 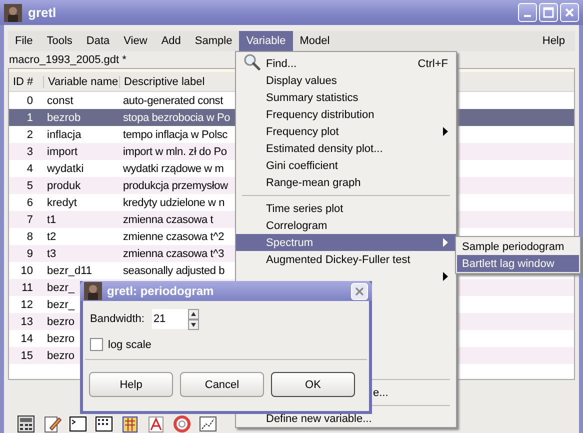 What do you see at coordinates (173, 270) in the screenshot?
I see `table-cell-text: seasonally adjusted b` at bounding box center [173, 270].